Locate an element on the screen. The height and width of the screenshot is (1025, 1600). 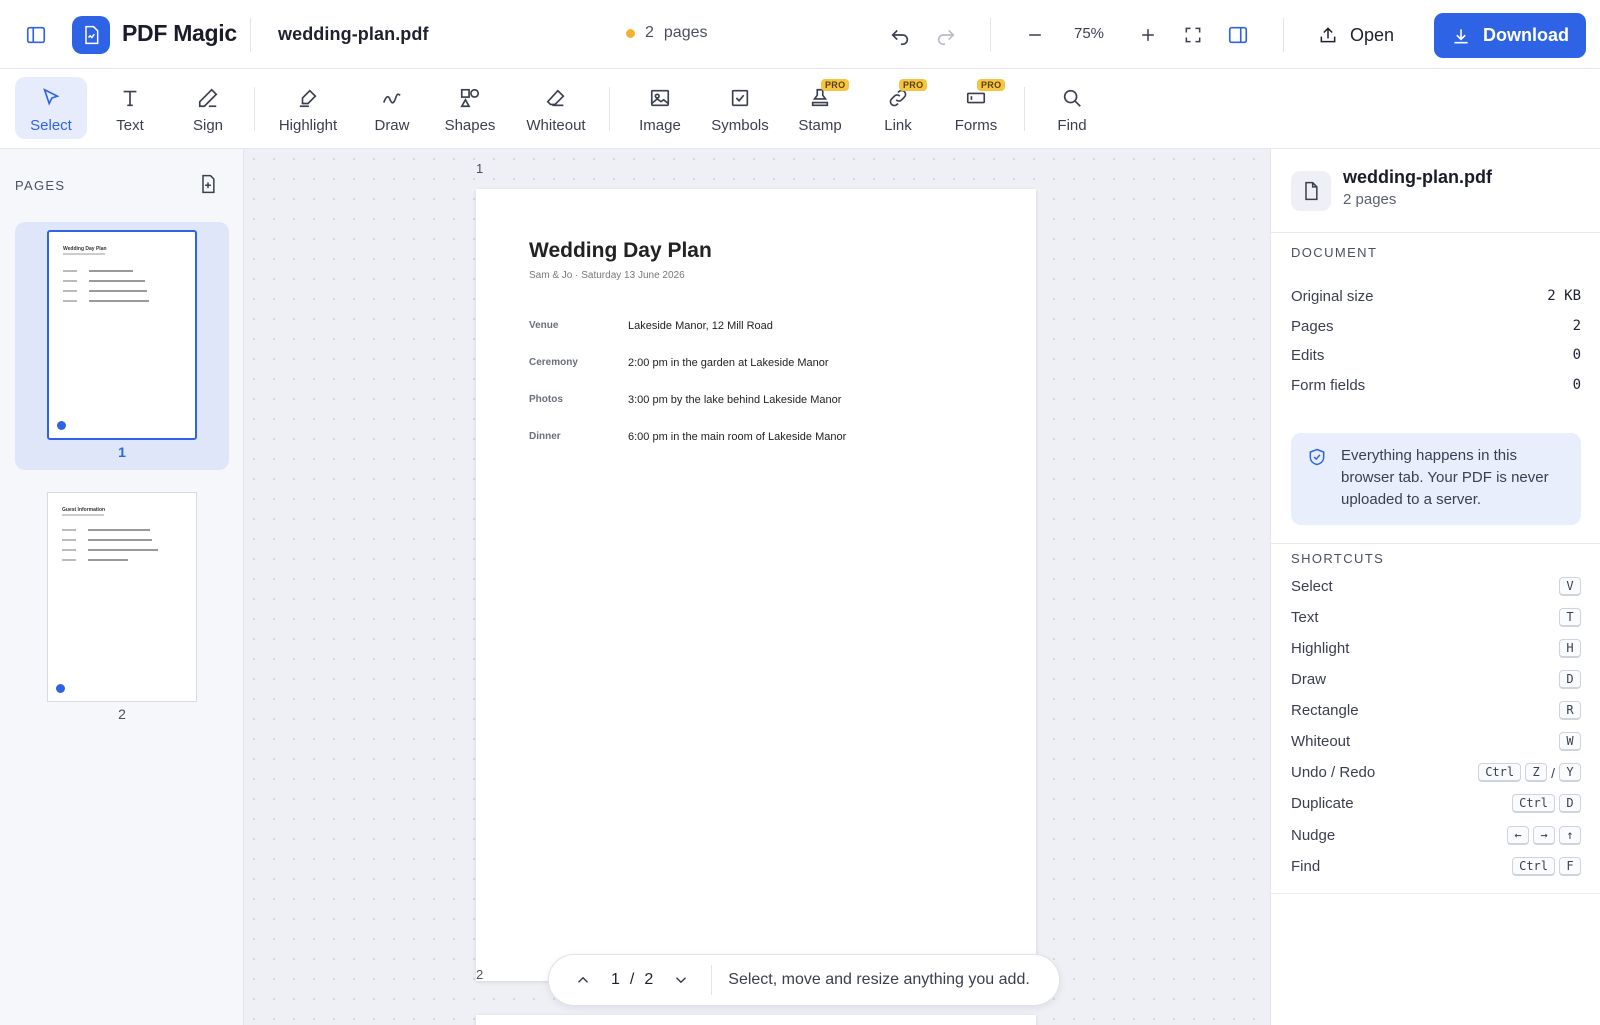
redo-button is located at coordinates (946, 35).